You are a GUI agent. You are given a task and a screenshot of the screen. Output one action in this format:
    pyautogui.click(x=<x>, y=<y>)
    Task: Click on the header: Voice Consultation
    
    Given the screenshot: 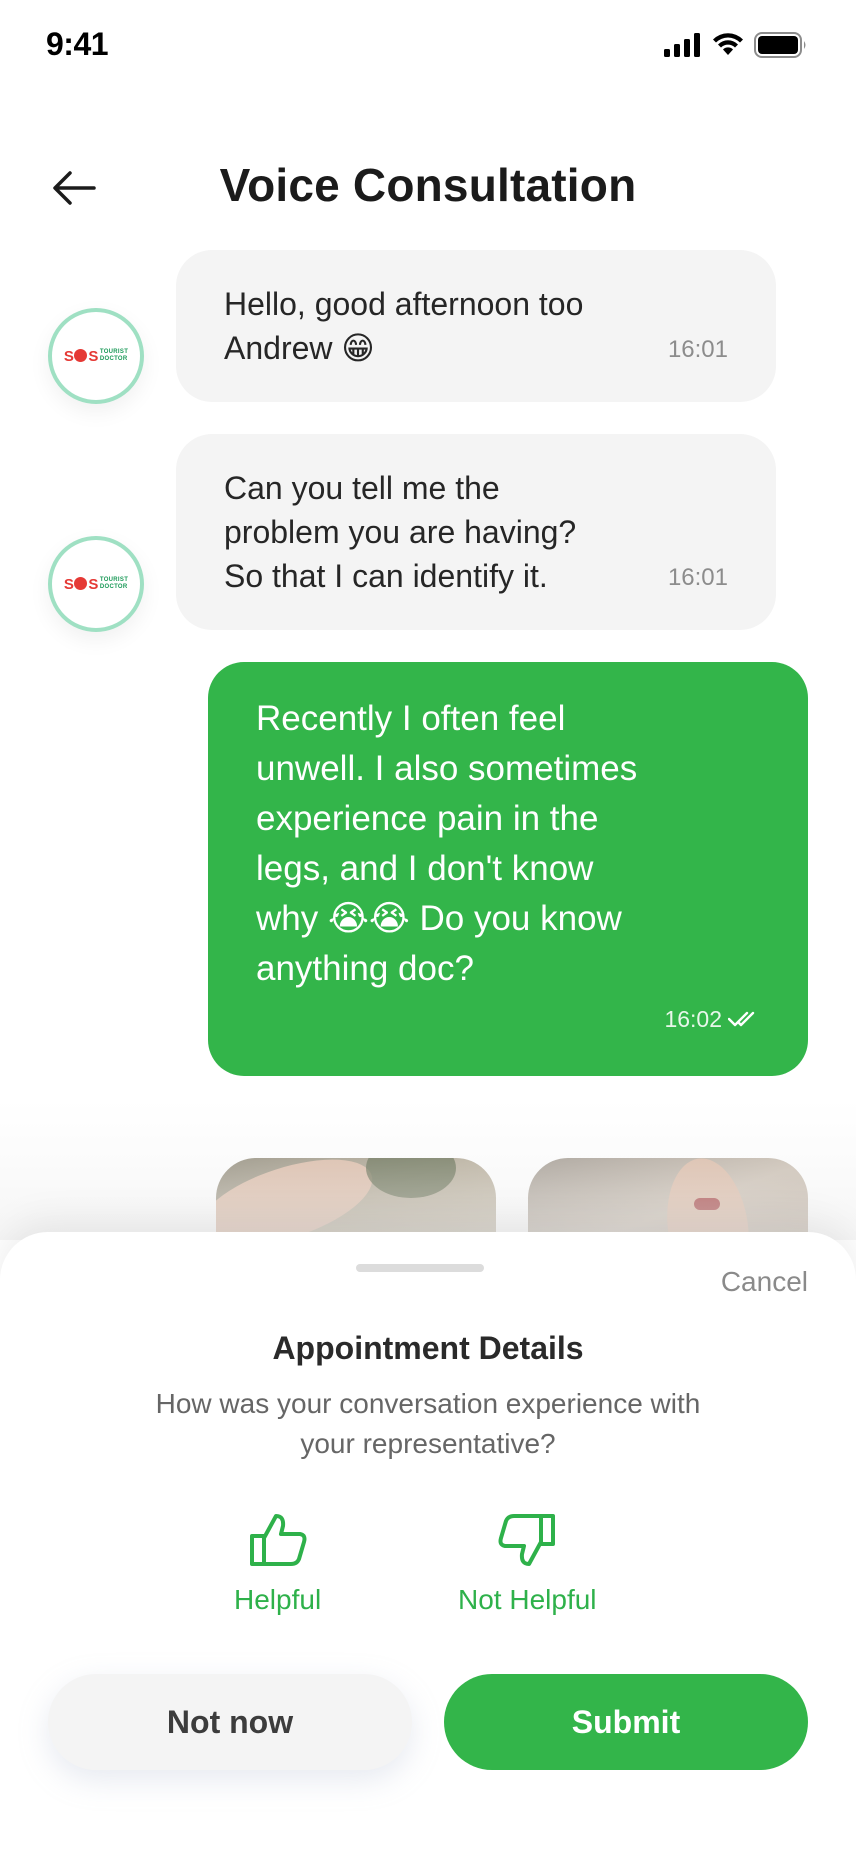 What is the action you would take?
    pyautogui.click(x=428, y=188)
    